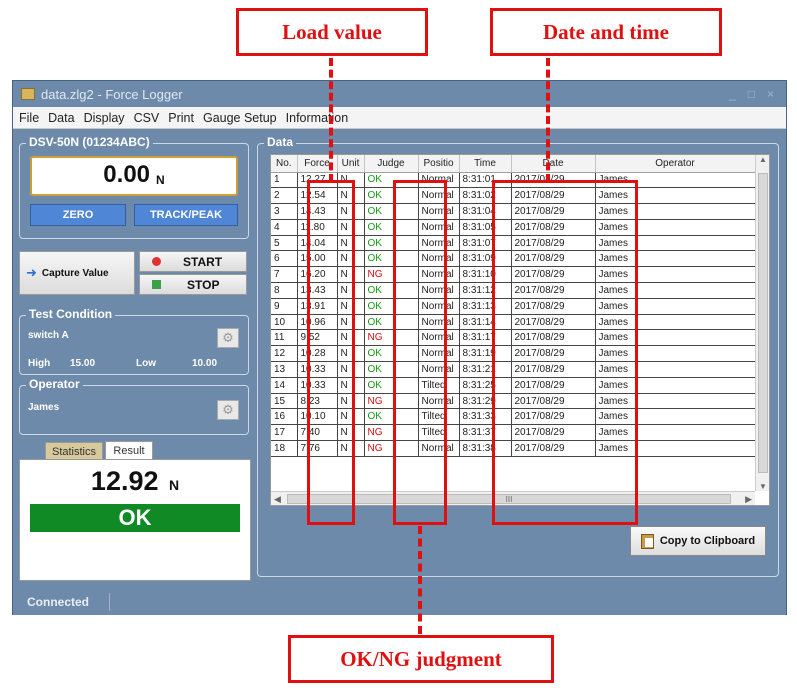  I want to click on cell-no: 3, so click(284, 211).